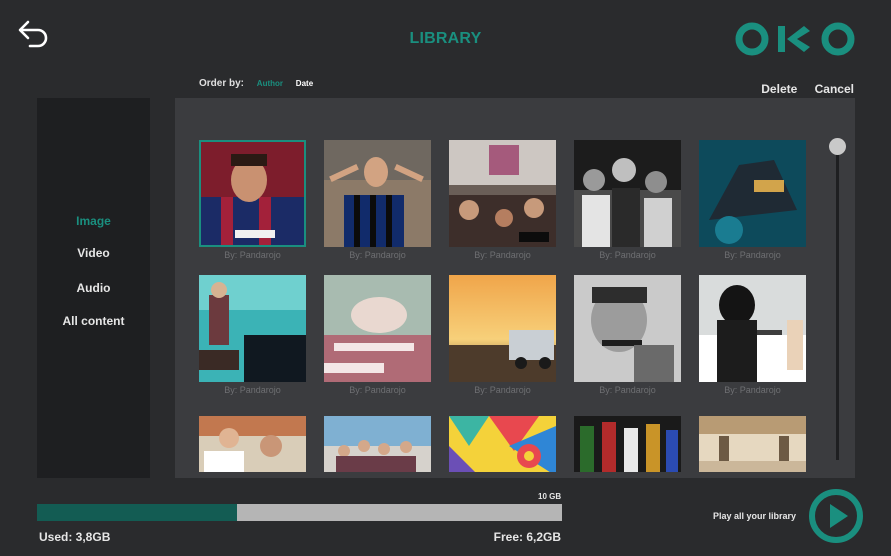 This screenshot has width=891, height=556. Describe the element at coordinates (93, 221) in the screenshot. I see `sidebar-item-image: Image` at that location.